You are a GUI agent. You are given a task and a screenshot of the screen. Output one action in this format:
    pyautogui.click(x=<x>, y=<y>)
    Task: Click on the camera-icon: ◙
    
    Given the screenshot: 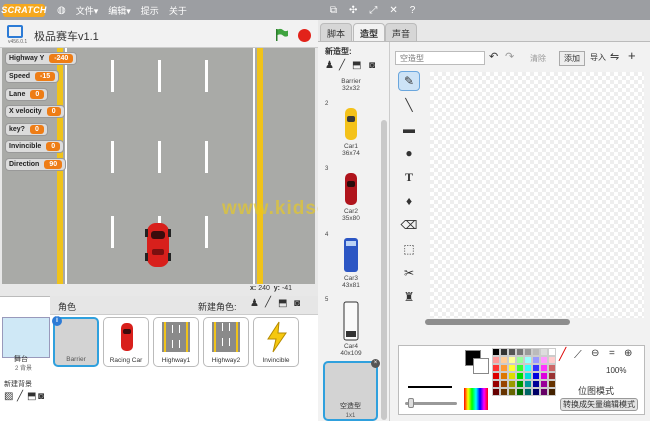 What is the action you would take?
    pyautogui.click(x=297, y=303)
    